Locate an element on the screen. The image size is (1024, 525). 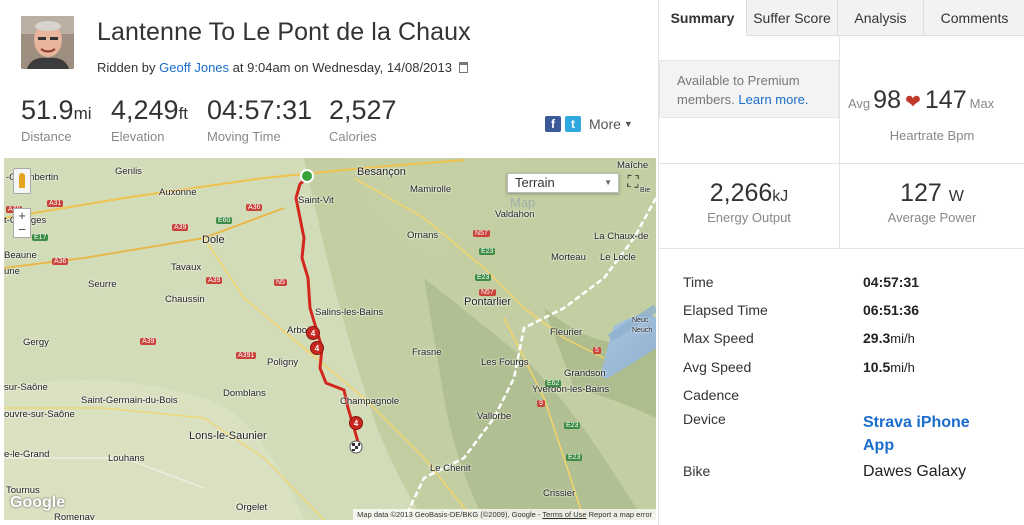
stat-calories: 2,527 Calories is located at coordinates (363, 119).